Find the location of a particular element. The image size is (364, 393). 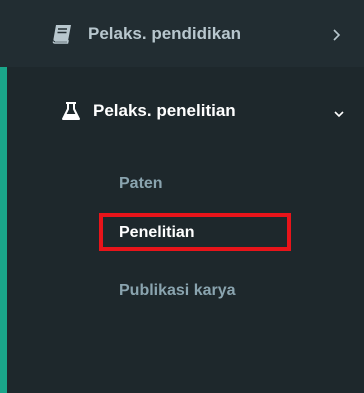

chevron-right-icon is located at coordinates (337, 35).